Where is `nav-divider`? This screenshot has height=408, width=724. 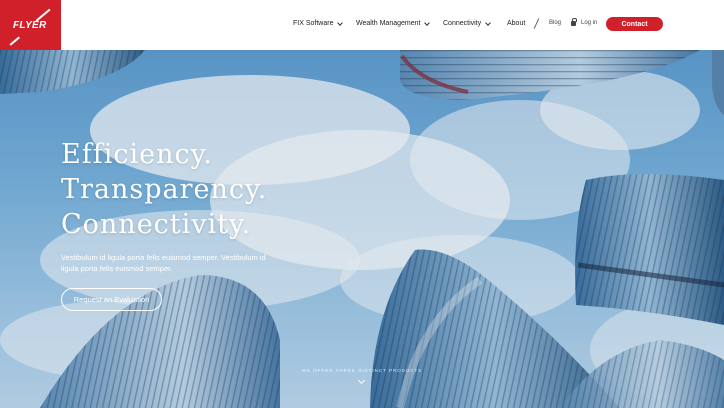
nav-divider is located at coordinates (536, 23).